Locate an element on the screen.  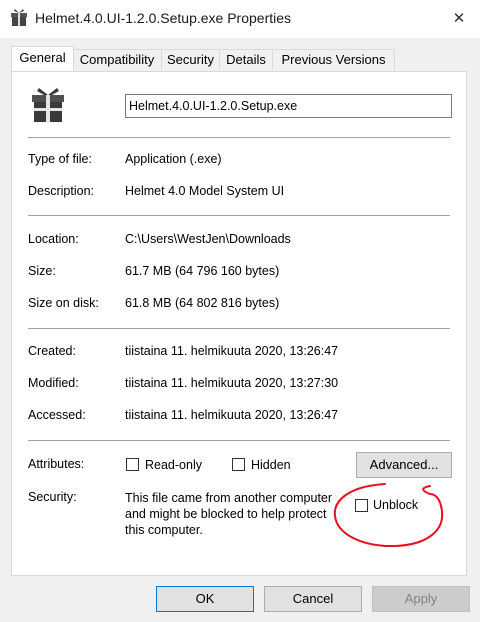
location-label: Location: is located at coordinates (53, 239).